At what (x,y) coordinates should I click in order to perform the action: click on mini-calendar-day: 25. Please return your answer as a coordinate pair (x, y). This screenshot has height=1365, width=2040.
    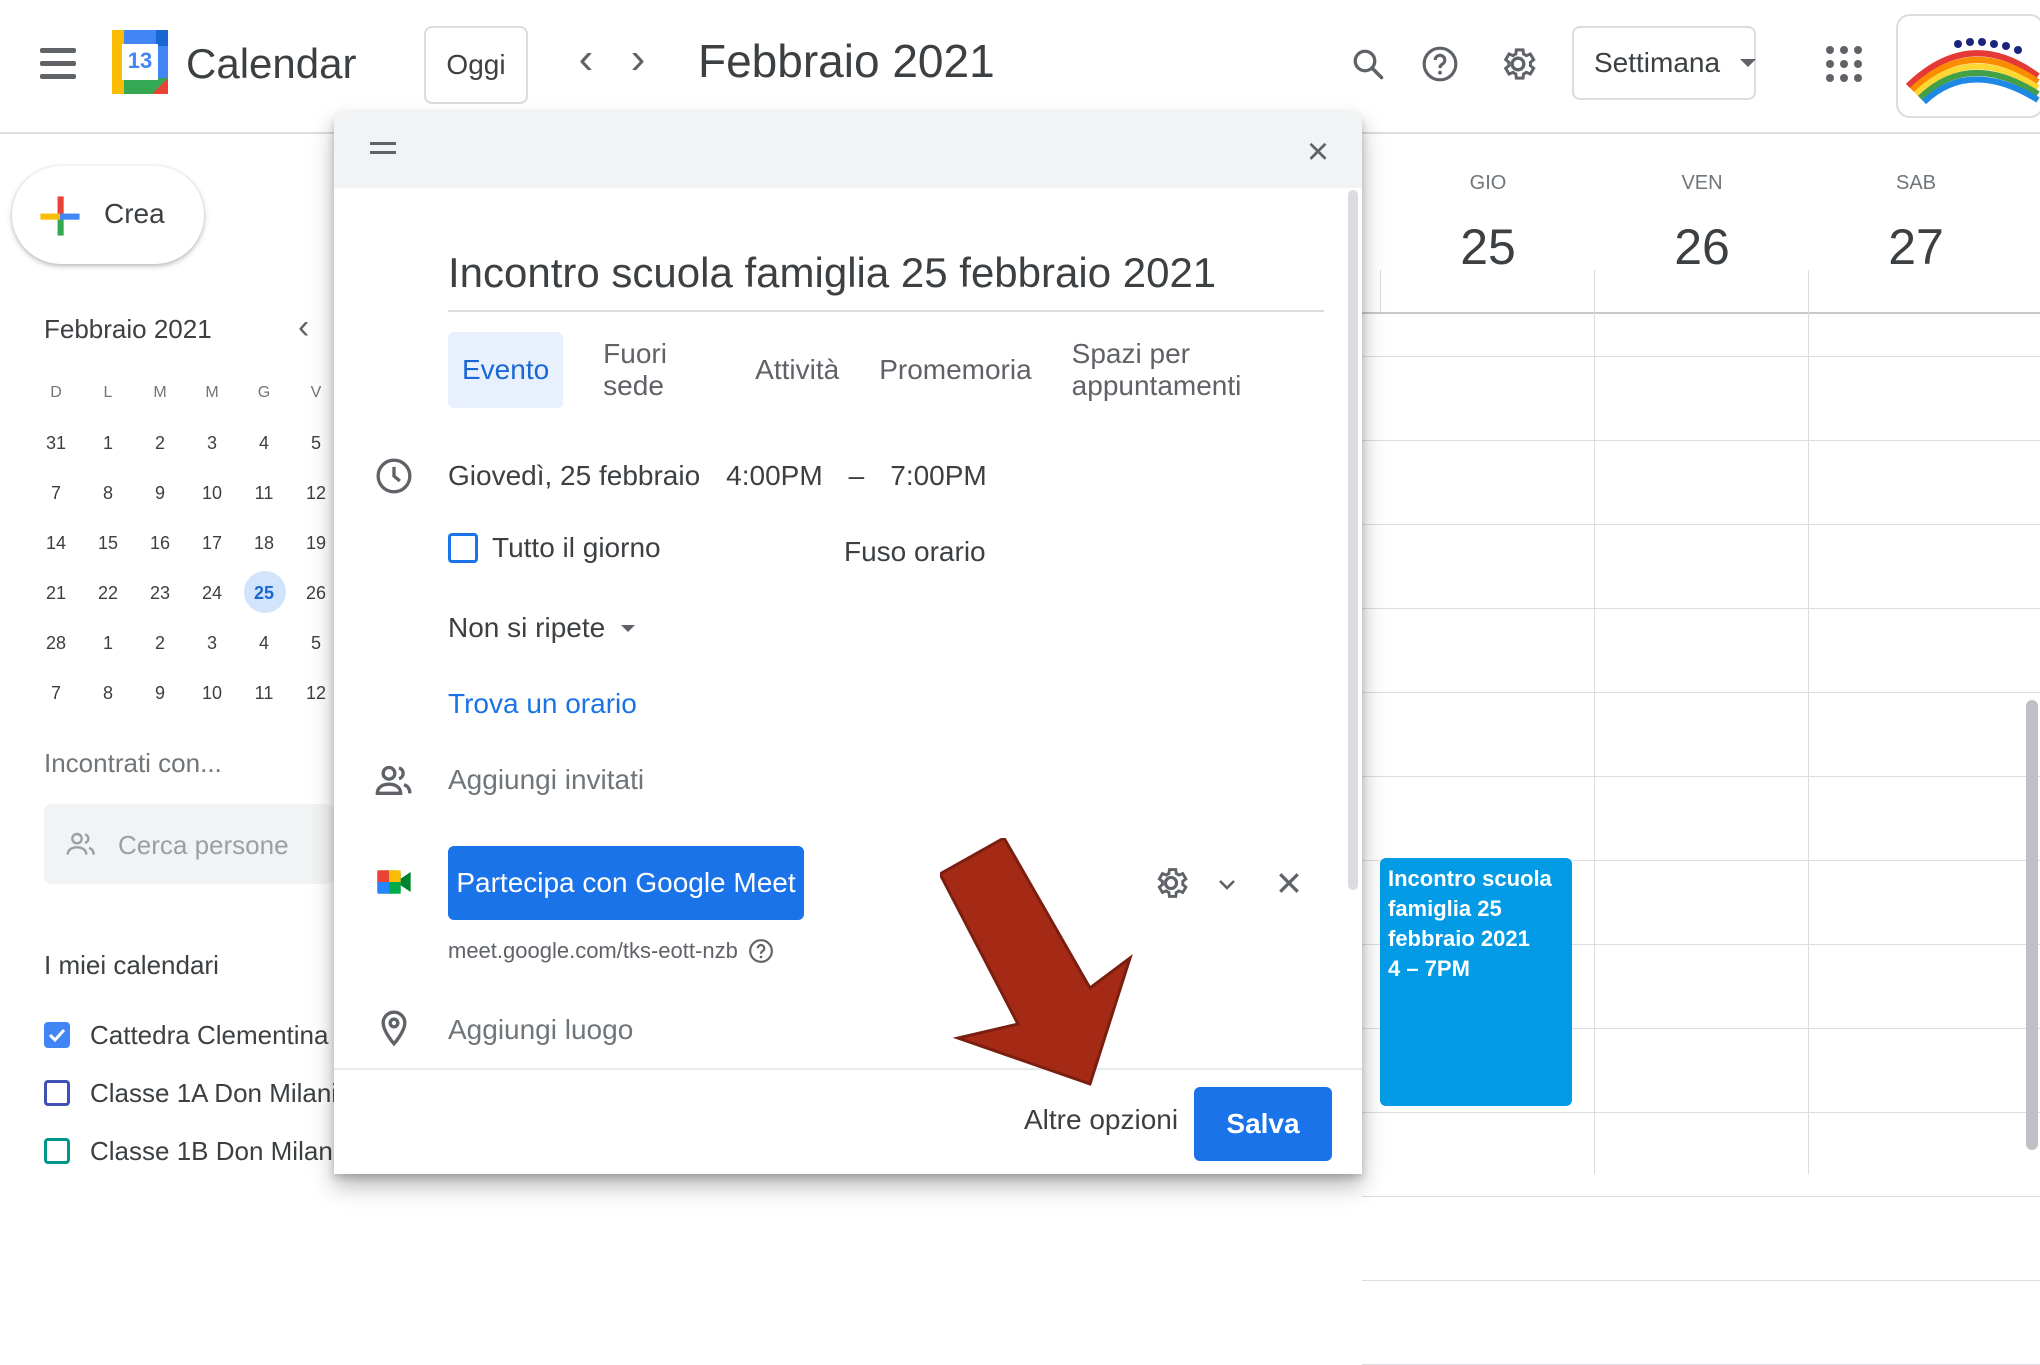
    Looking at the image, I should click on (264, 591).